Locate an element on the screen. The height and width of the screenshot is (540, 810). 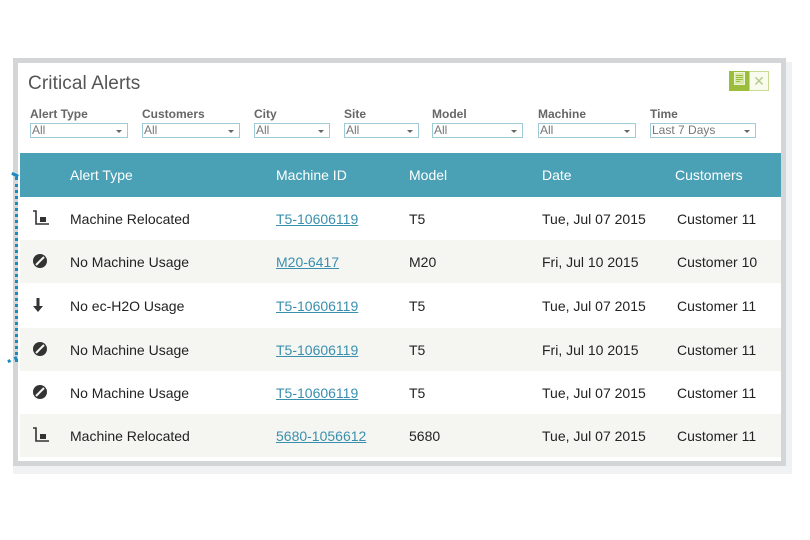
filter-site: Site All is located at coordinates (381, 122).